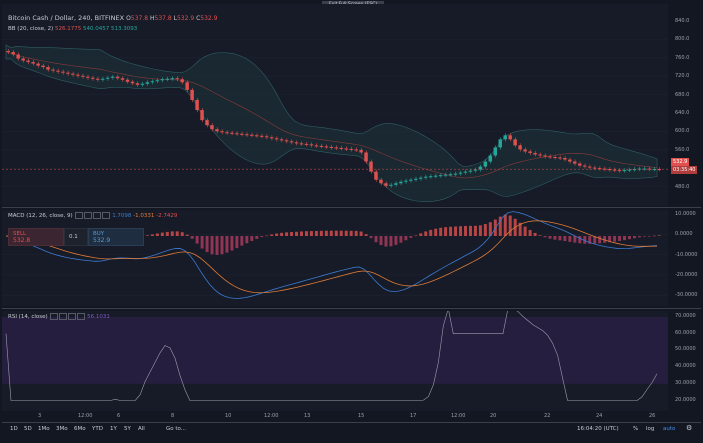 The width and height of the screenshot is (703, 443). What do you see at coordinates (76, 237) in the screenshot?
I see `quantity-field: 0.1` at bounding box center [76, 237].